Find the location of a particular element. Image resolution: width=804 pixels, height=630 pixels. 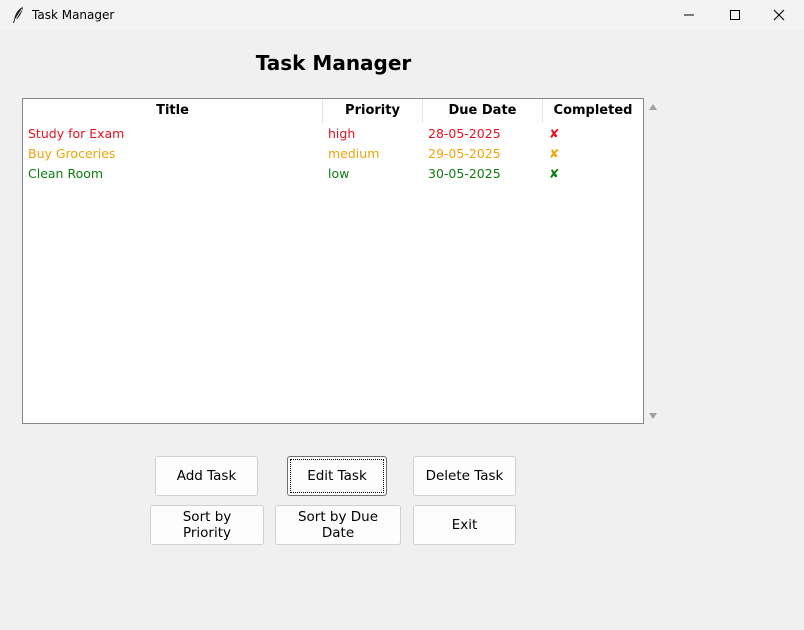

task-priority: high is located at coordinates (342, 133).